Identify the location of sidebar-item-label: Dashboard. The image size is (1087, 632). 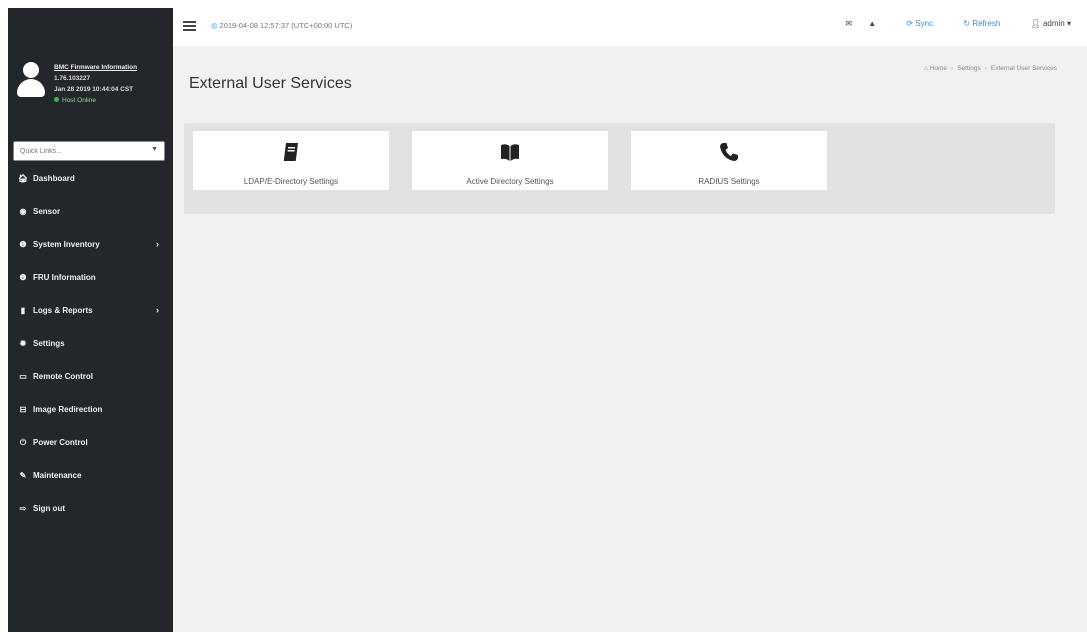
(54, 178).